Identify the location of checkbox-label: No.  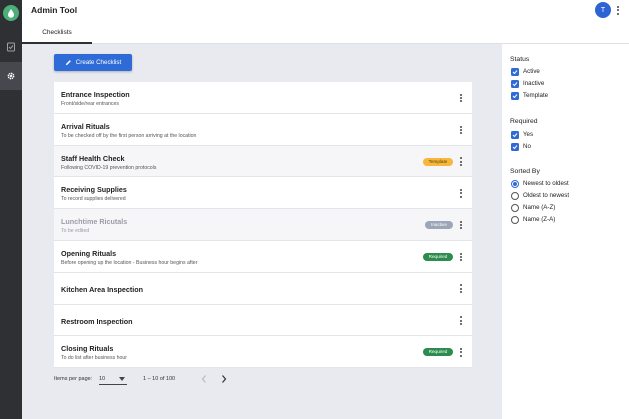
(527, 146).